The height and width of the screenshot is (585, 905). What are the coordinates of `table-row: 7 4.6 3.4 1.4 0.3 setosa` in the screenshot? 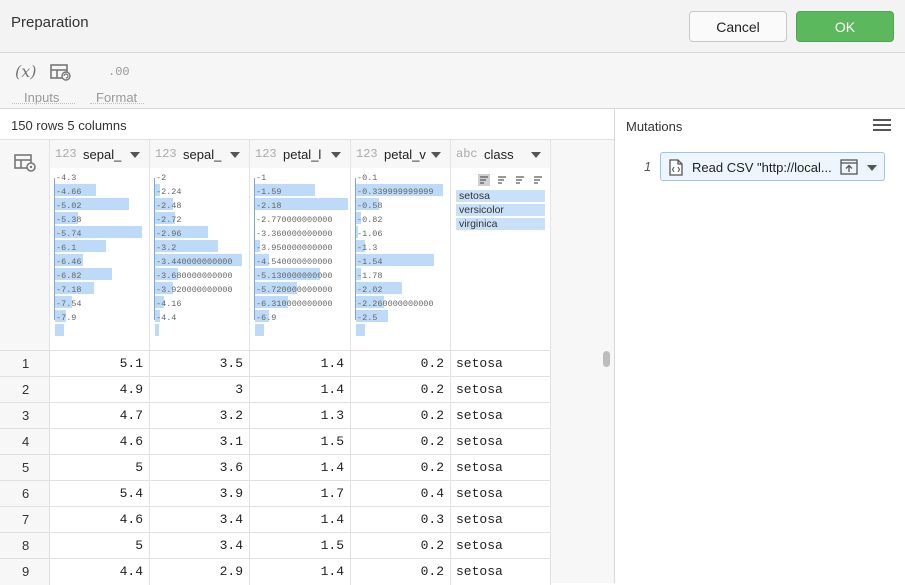 It's located at (275, 519).